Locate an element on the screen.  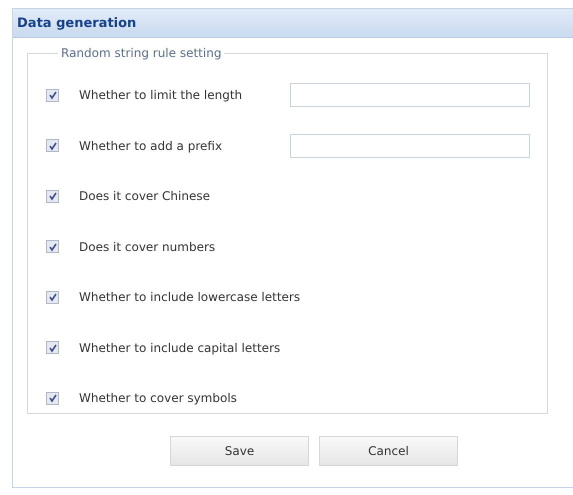
save-button: Save is located at coordinates (239, 451).